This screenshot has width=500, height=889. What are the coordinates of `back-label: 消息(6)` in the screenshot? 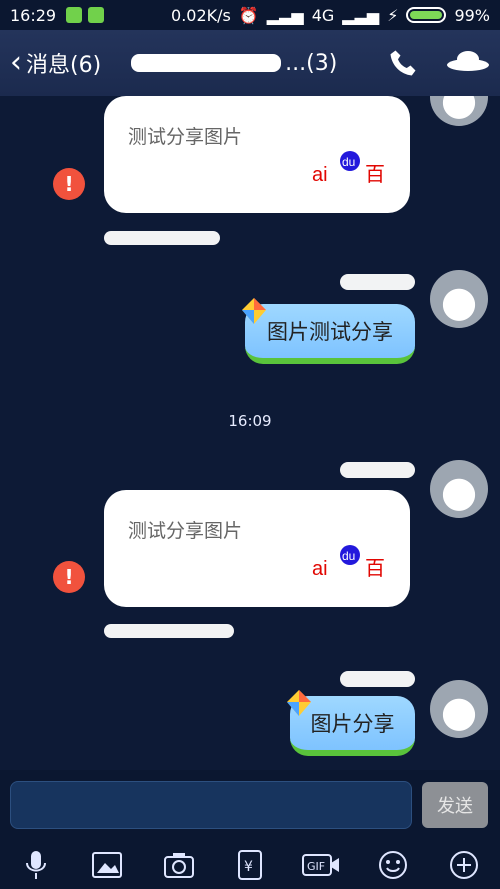 It's located at (64, 65).